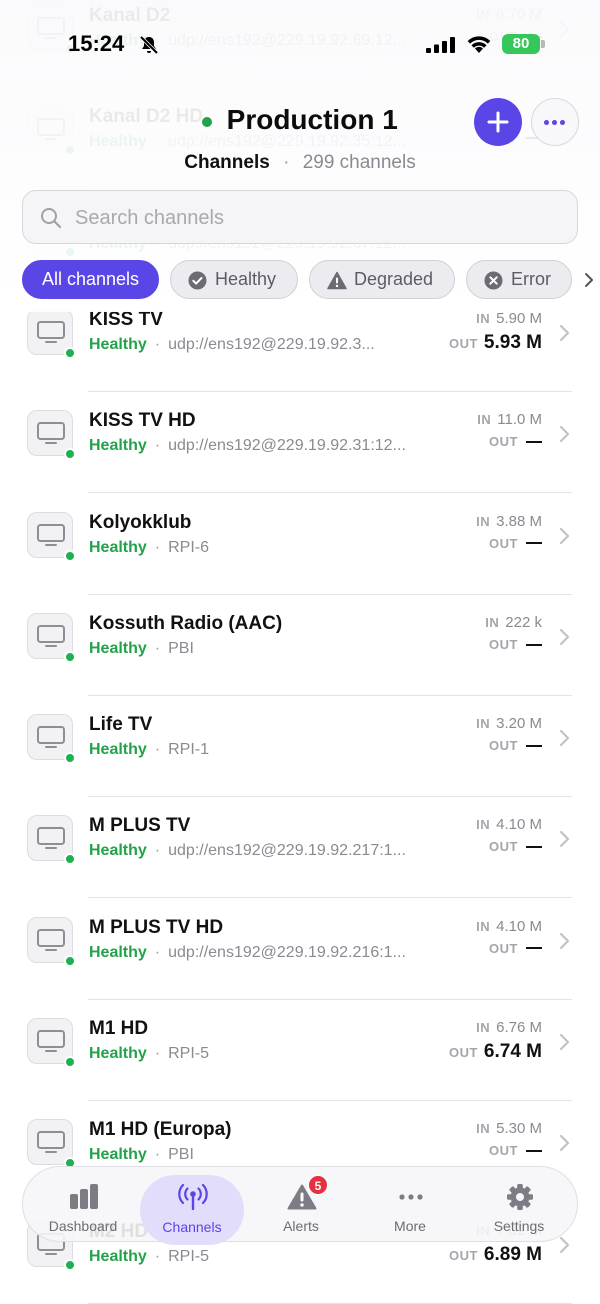 Image resolution: width=600 pixels, height=1304 pixels. What do you see at coordinates (189, 750) in the screenshot?
I see `channel-source: RPI-1` at bounding box center [189, 750].